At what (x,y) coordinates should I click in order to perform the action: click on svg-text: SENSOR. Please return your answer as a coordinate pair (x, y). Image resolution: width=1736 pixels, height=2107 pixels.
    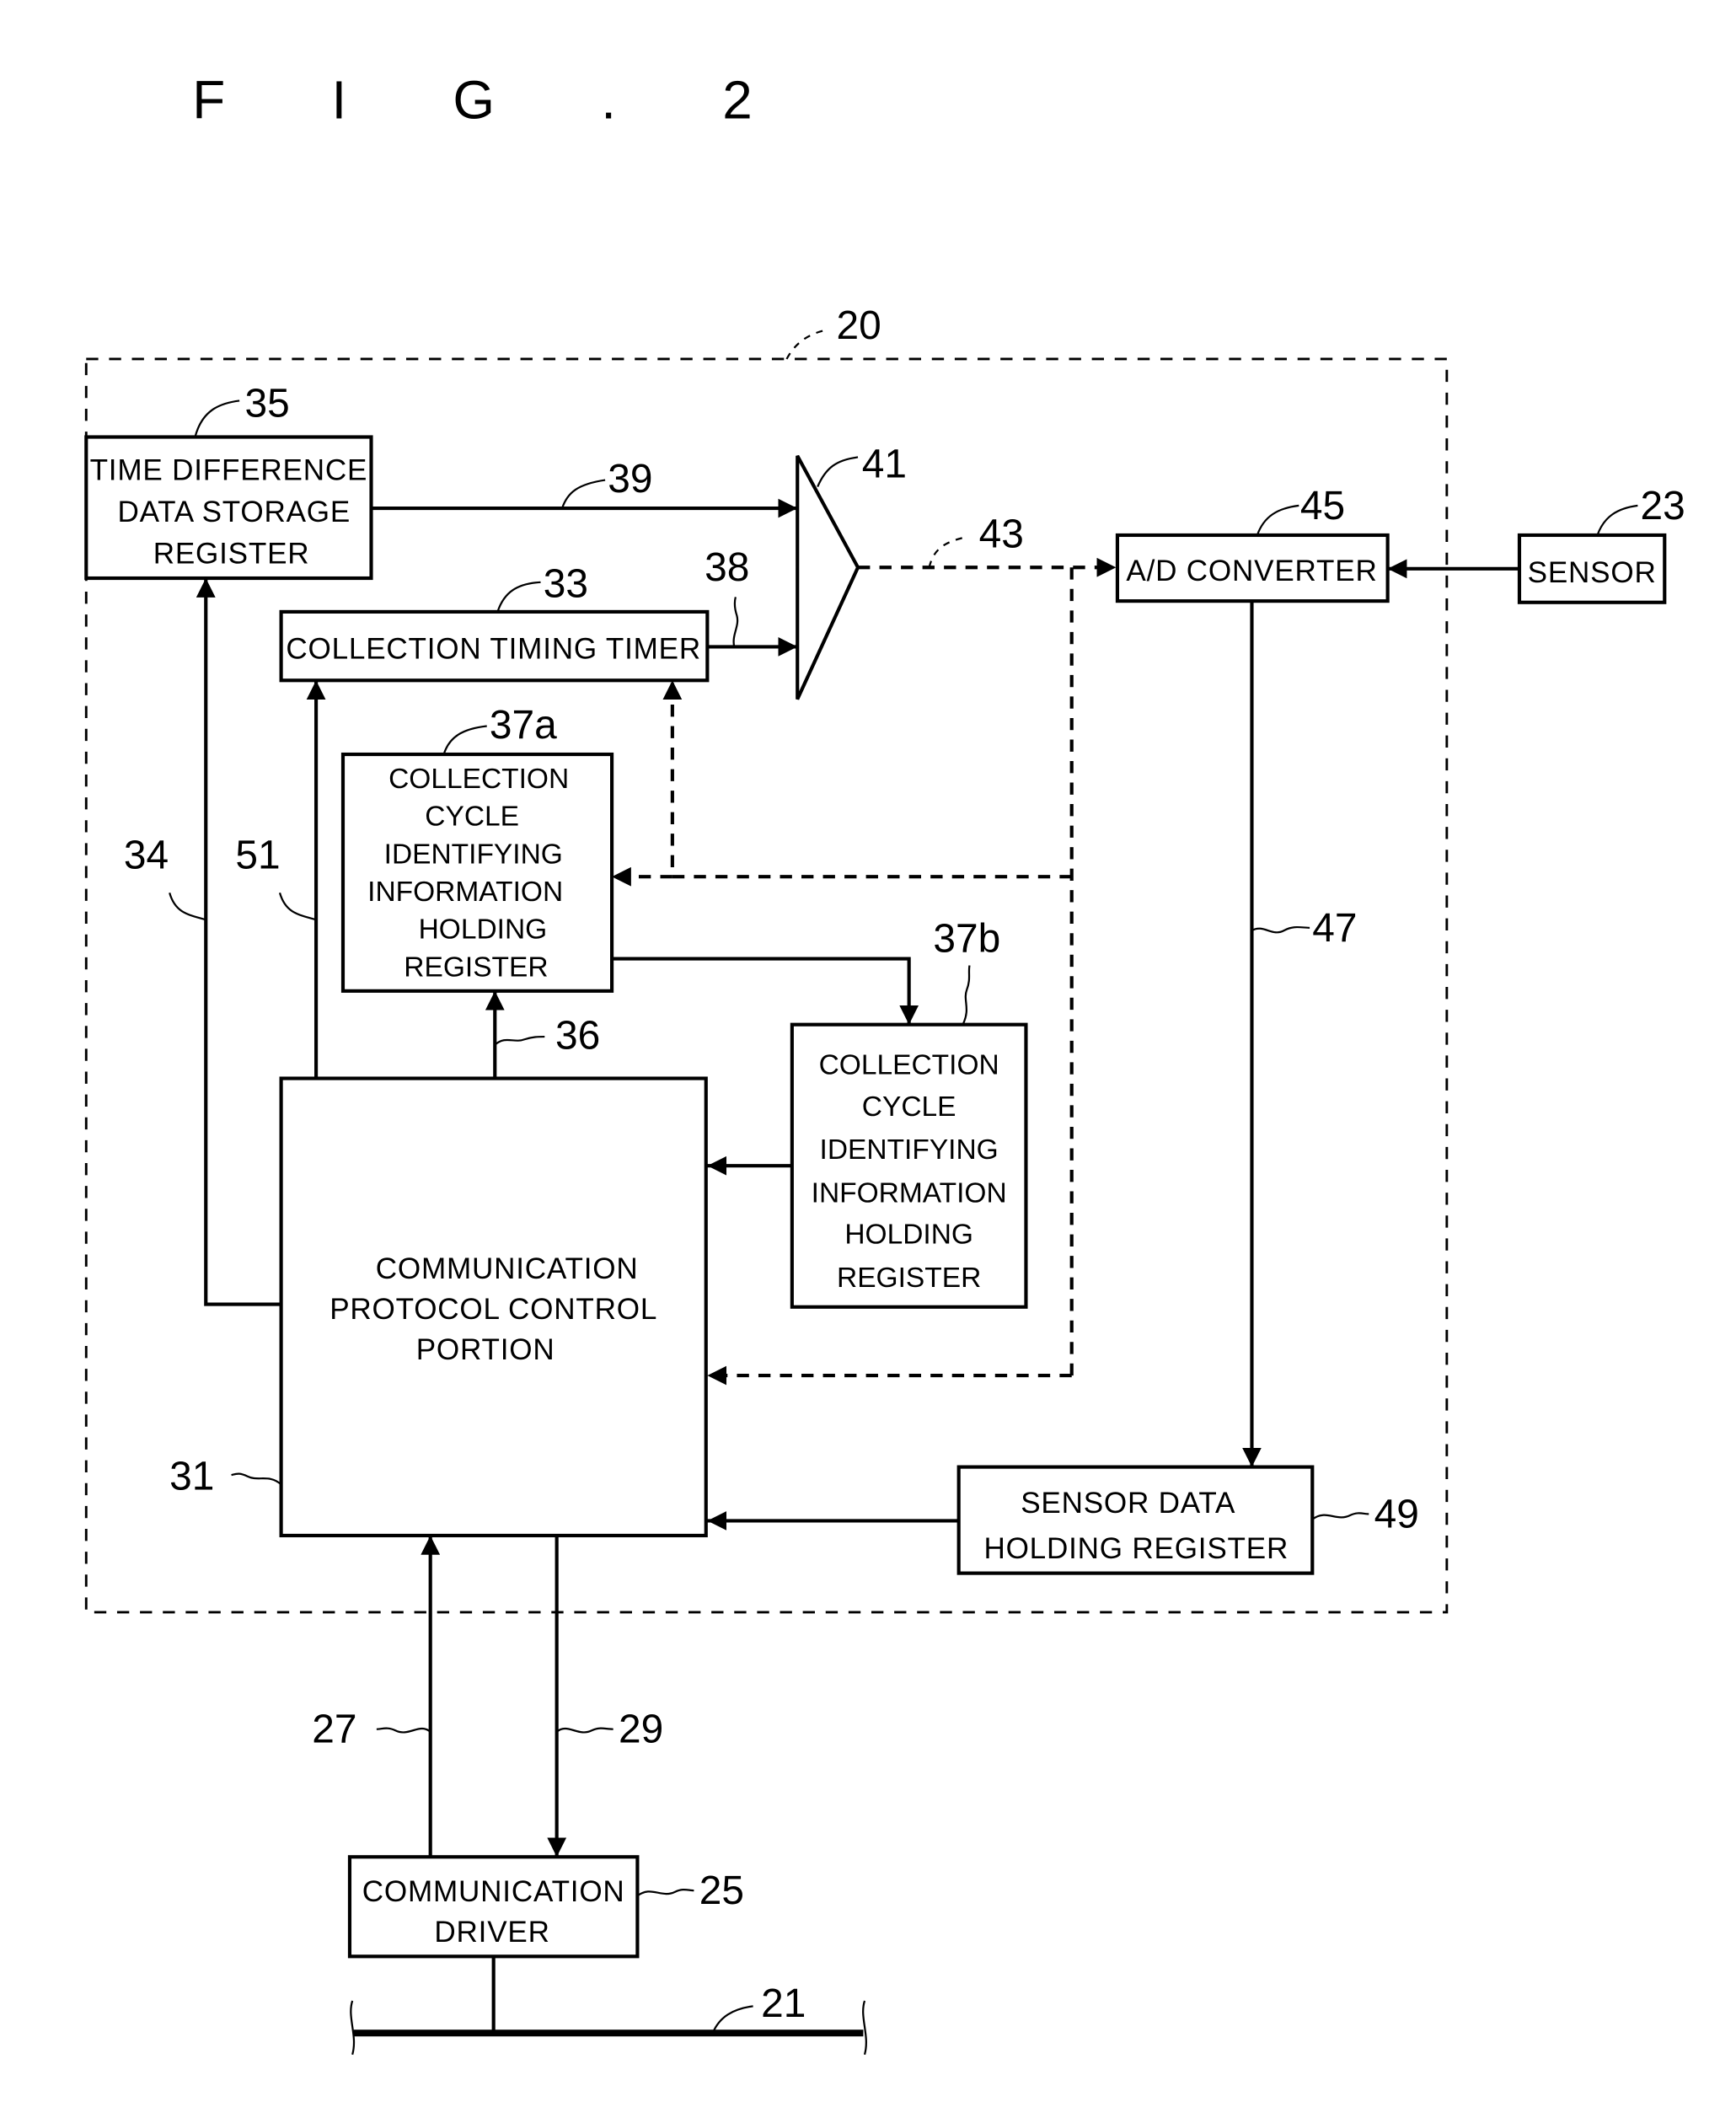
    Looking at the image, I should click on (1592, 572).